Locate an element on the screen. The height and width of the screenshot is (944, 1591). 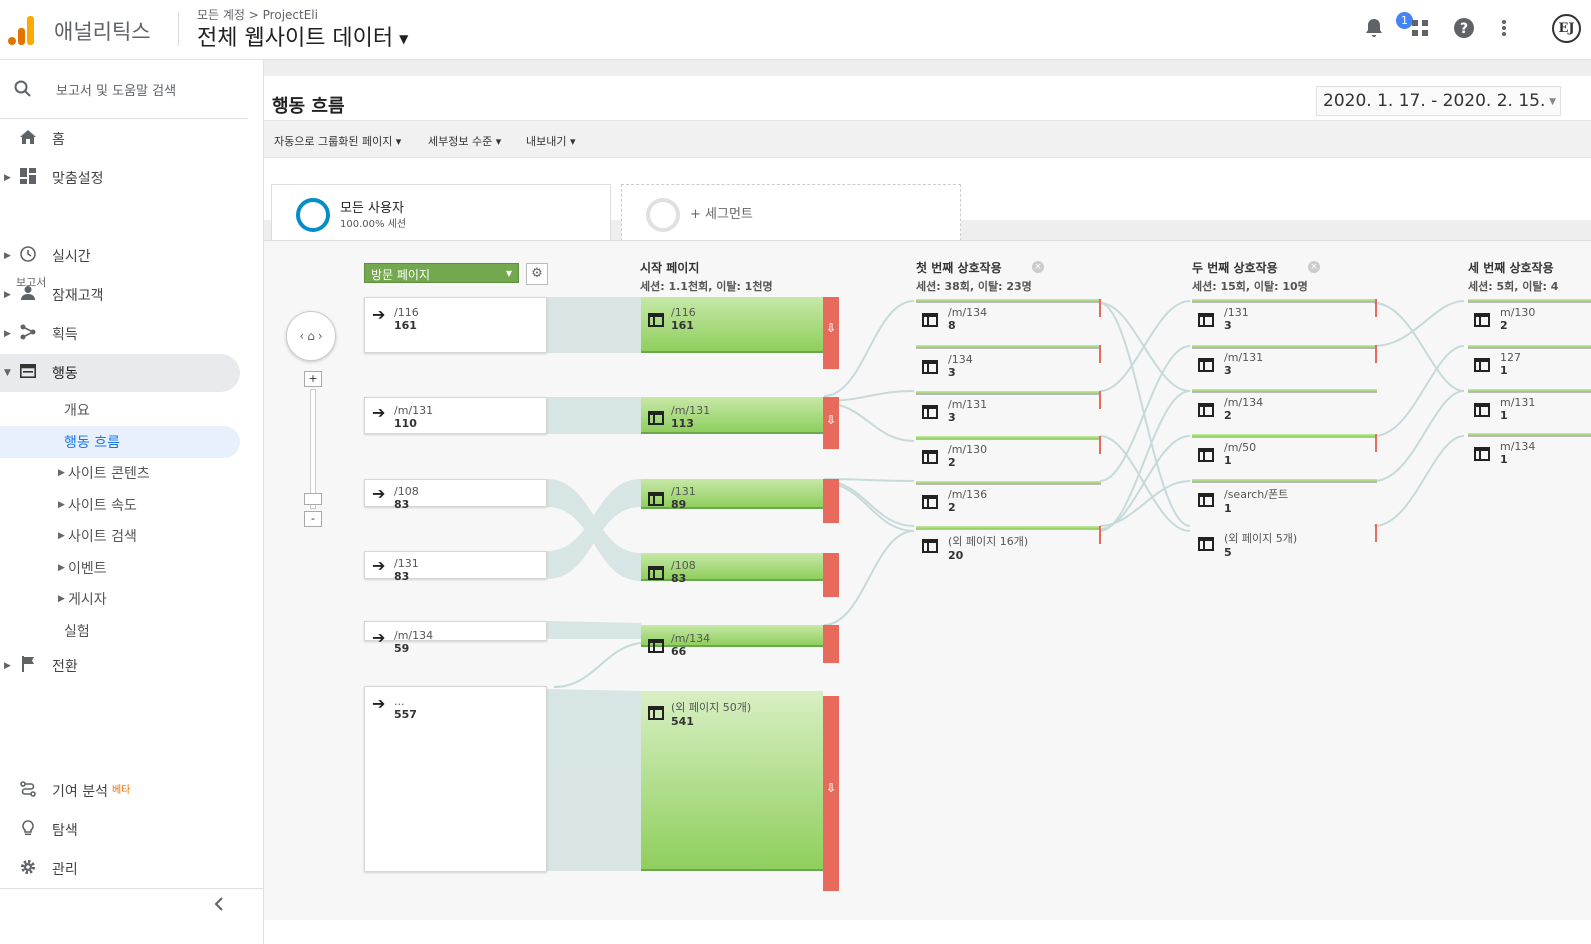
sidebar-item-audience: ▶ 잠재고객 is located at coordinates (120, 295).